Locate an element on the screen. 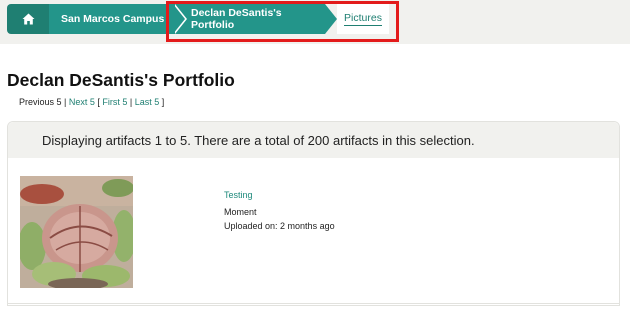  artifact-thumbnail is located at coordinates (76, 232).